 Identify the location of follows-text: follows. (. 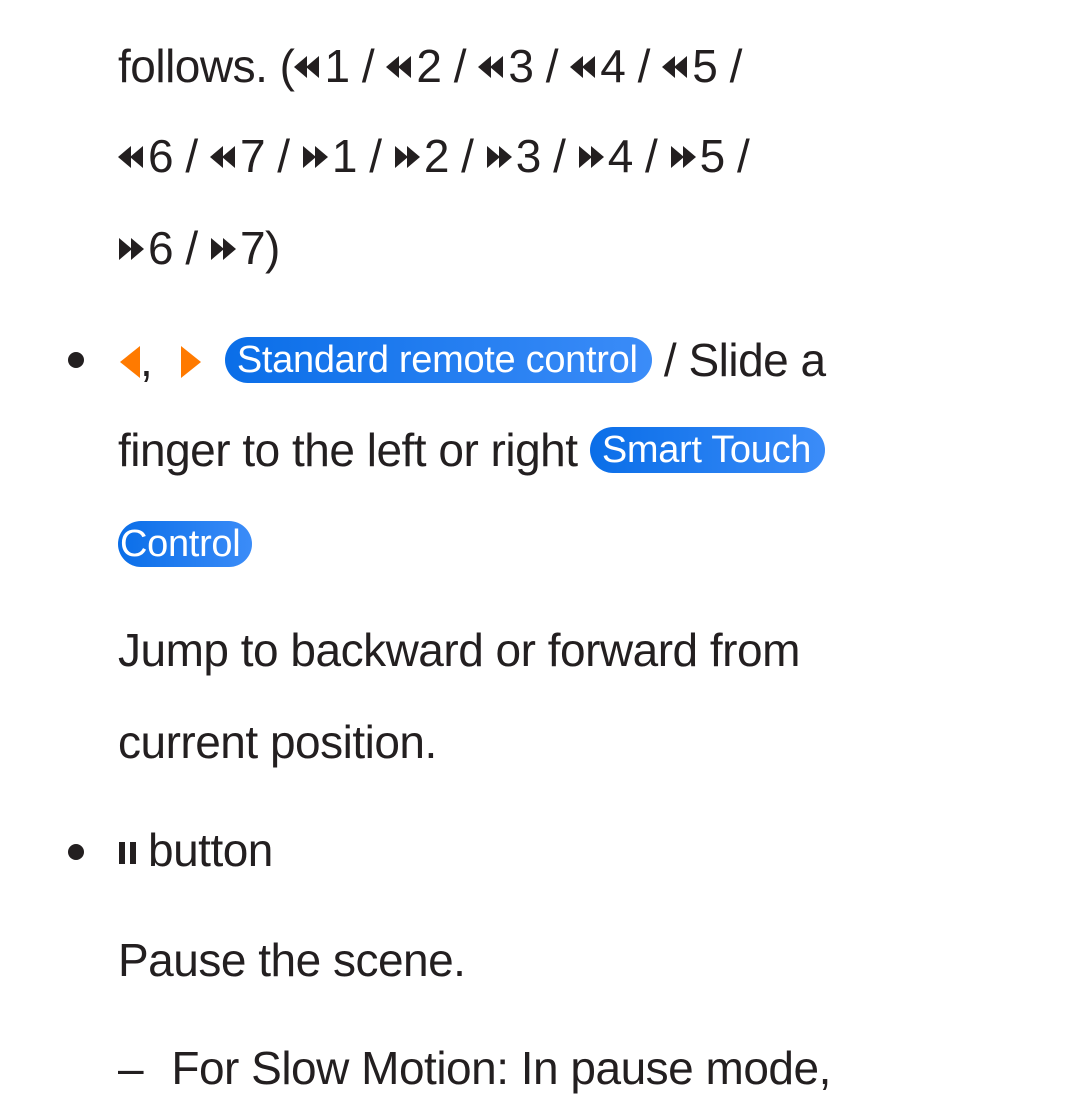
(206, 66).